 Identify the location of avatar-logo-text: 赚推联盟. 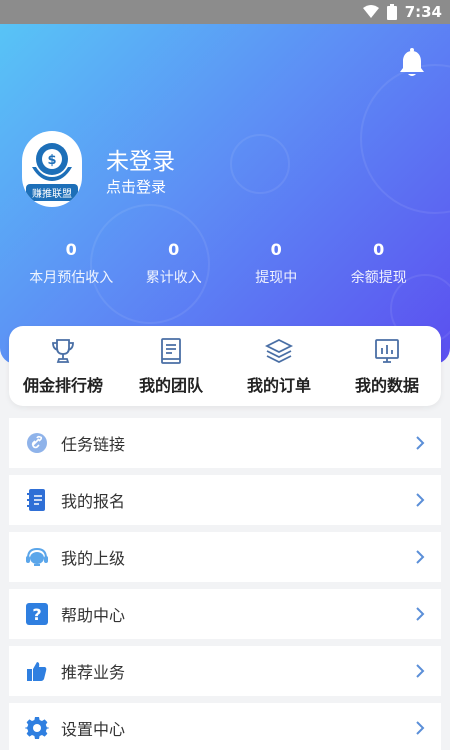
(52, 192).